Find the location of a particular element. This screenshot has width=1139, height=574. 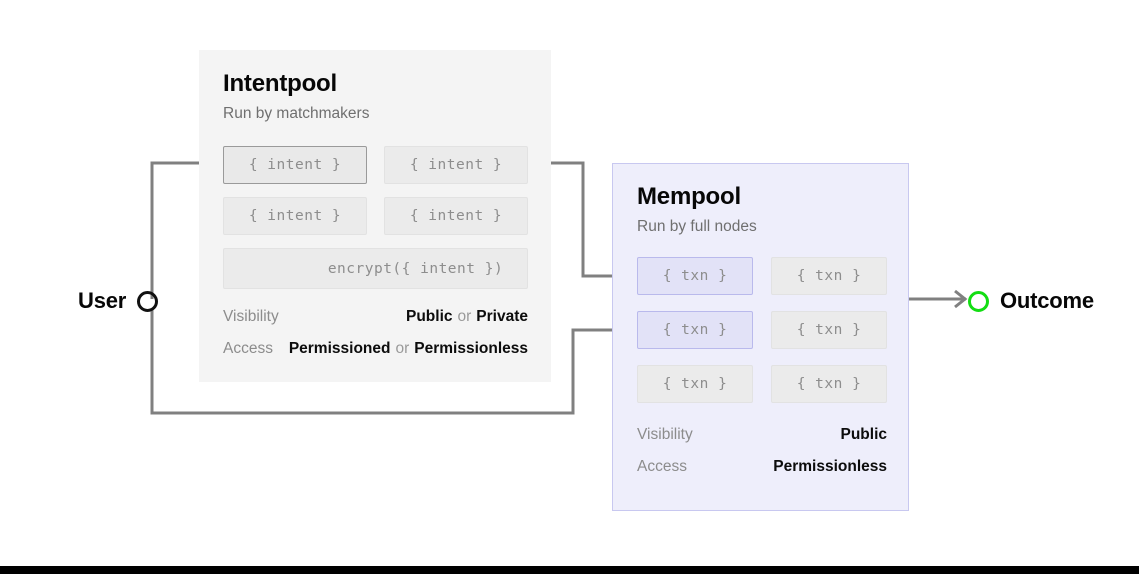

bottom-bar is located at coordinates (569, 570).